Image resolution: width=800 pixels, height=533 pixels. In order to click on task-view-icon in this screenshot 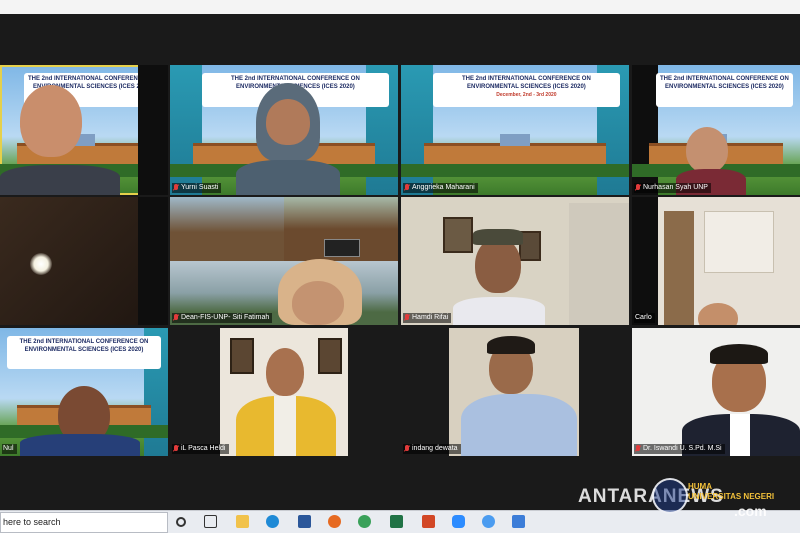, I will do `click(181, 522)`.